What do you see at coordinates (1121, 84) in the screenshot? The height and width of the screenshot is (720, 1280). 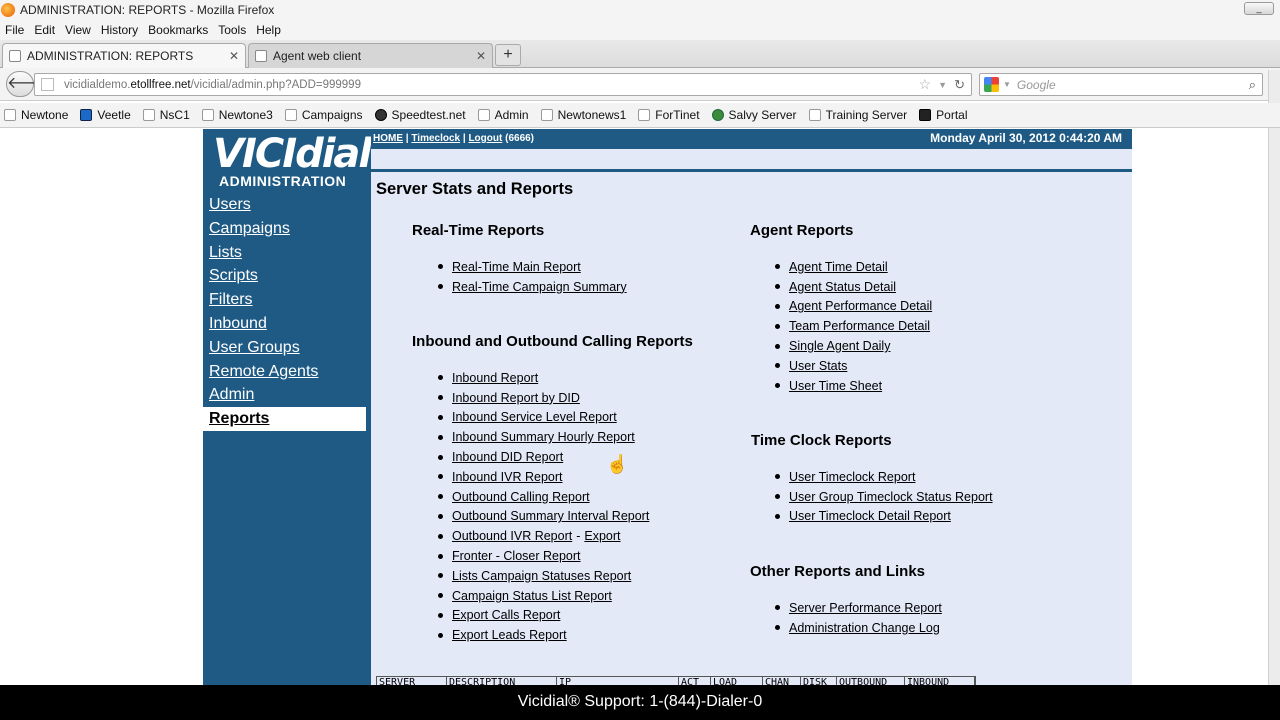 I see `search-bar: ▼ Google ⌕` at bounding box center [1121, 84].